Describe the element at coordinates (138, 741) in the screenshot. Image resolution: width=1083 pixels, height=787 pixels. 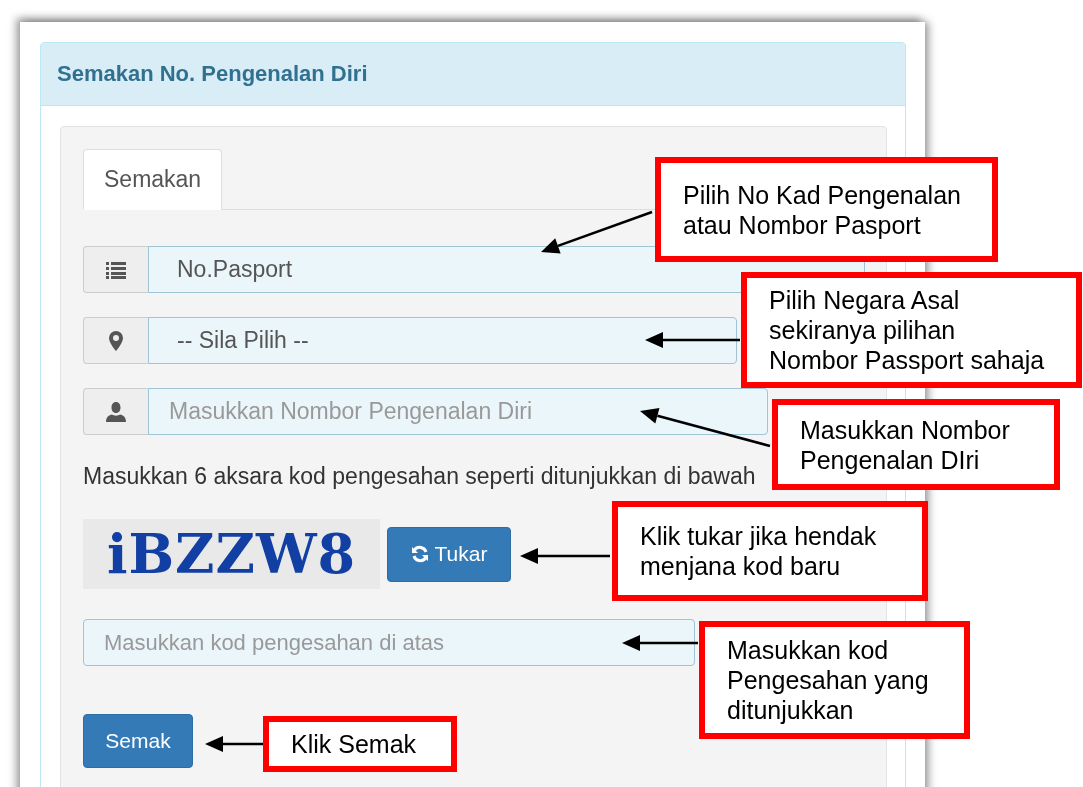
I see `check-button: Semak` at that location.